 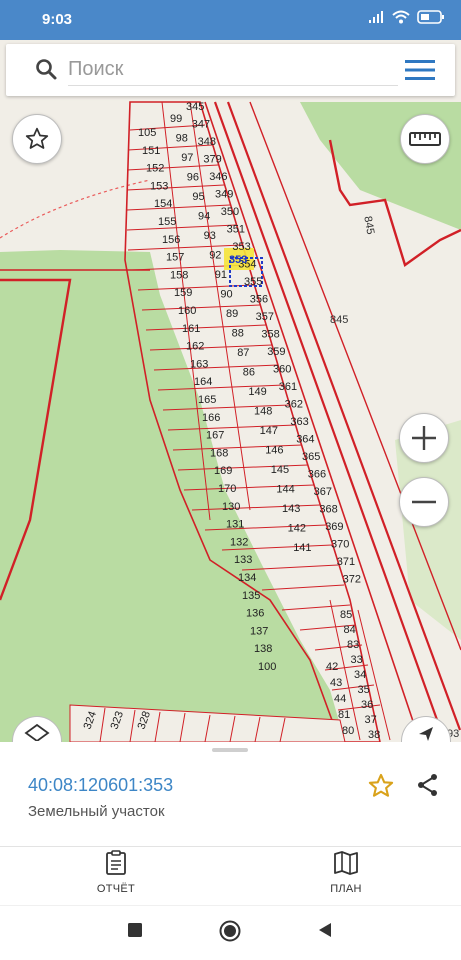 I want to click on zoom-out-button, so click(x=424, y=502).